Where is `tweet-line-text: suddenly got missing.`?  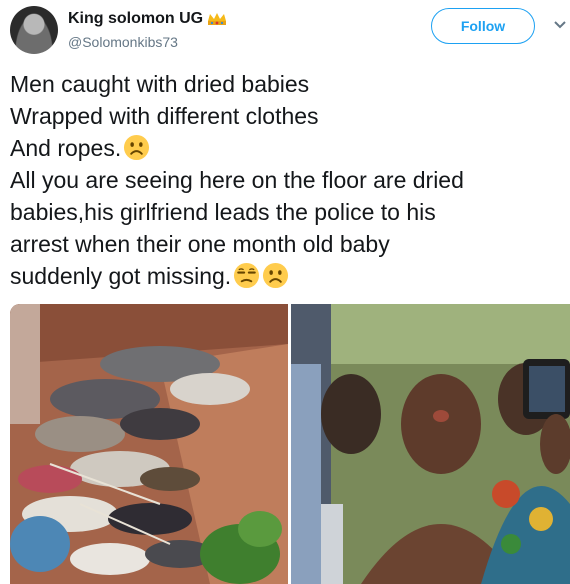
tweet-line-text: suddenly got missing. is located at coordinates (121, 276).